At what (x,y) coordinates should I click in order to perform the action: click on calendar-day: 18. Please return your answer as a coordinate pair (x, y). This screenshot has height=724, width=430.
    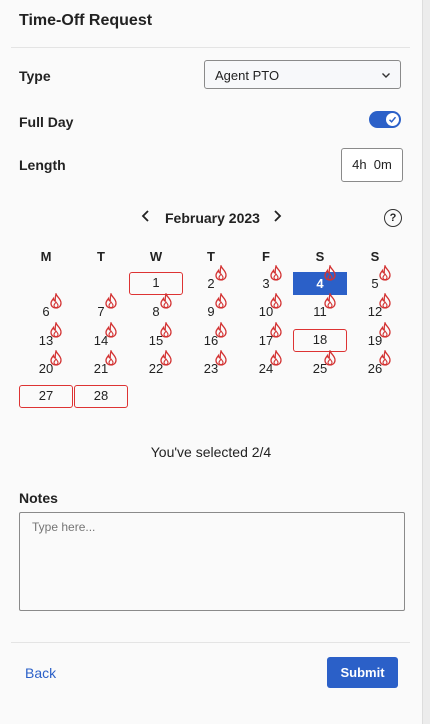
    Looking at the image, I should click on (320, 340).